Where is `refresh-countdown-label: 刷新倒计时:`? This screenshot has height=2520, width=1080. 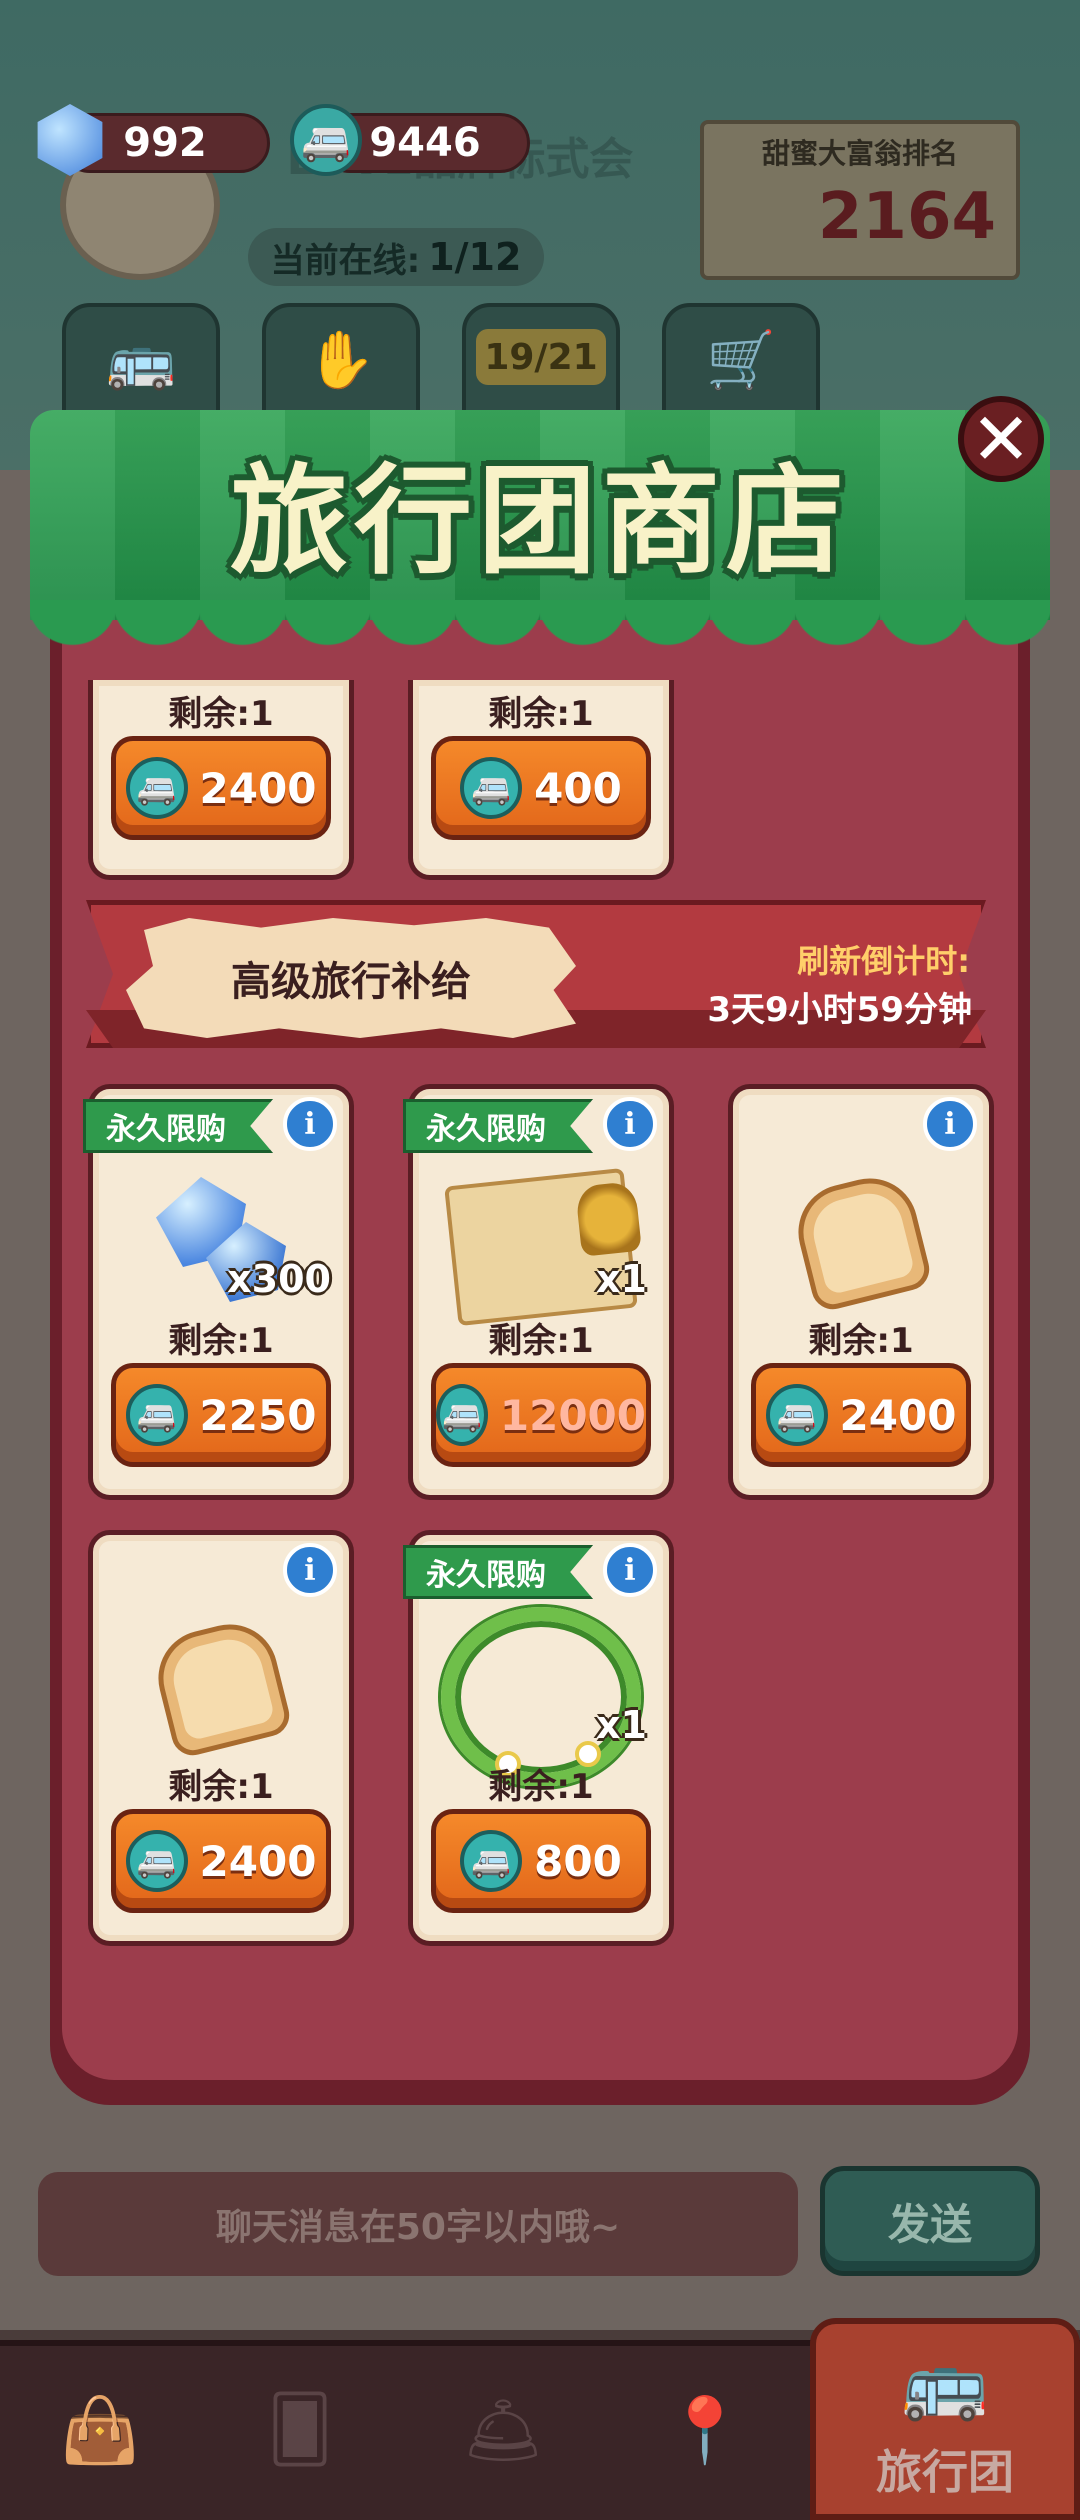 refresh-countdown-label: 刷新倒计时: is located at coordinates (883, 961).